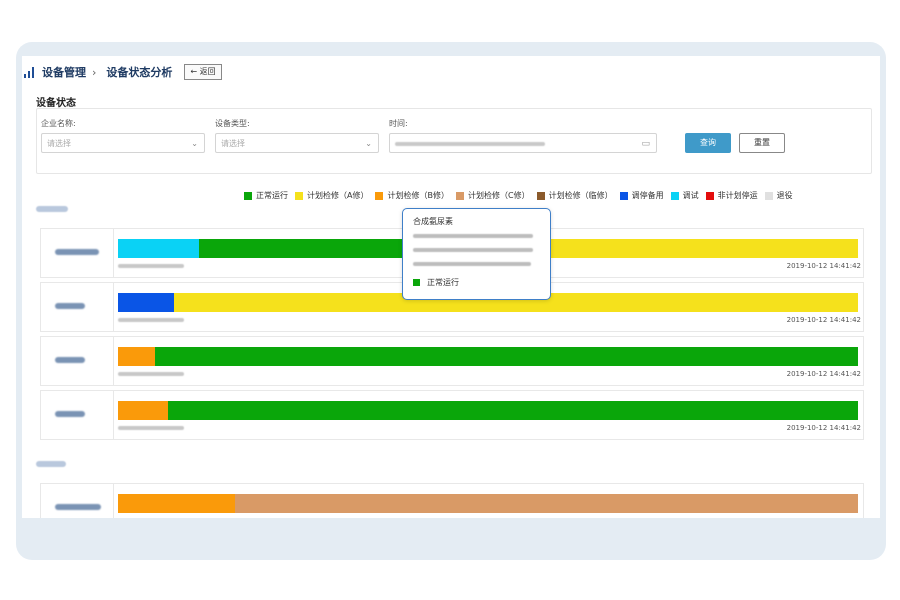  What do you see at coordinates (443, 282) in the screenshot?
I see `tooltip-status-label: 正常运行` at bounding box center [443, 282].